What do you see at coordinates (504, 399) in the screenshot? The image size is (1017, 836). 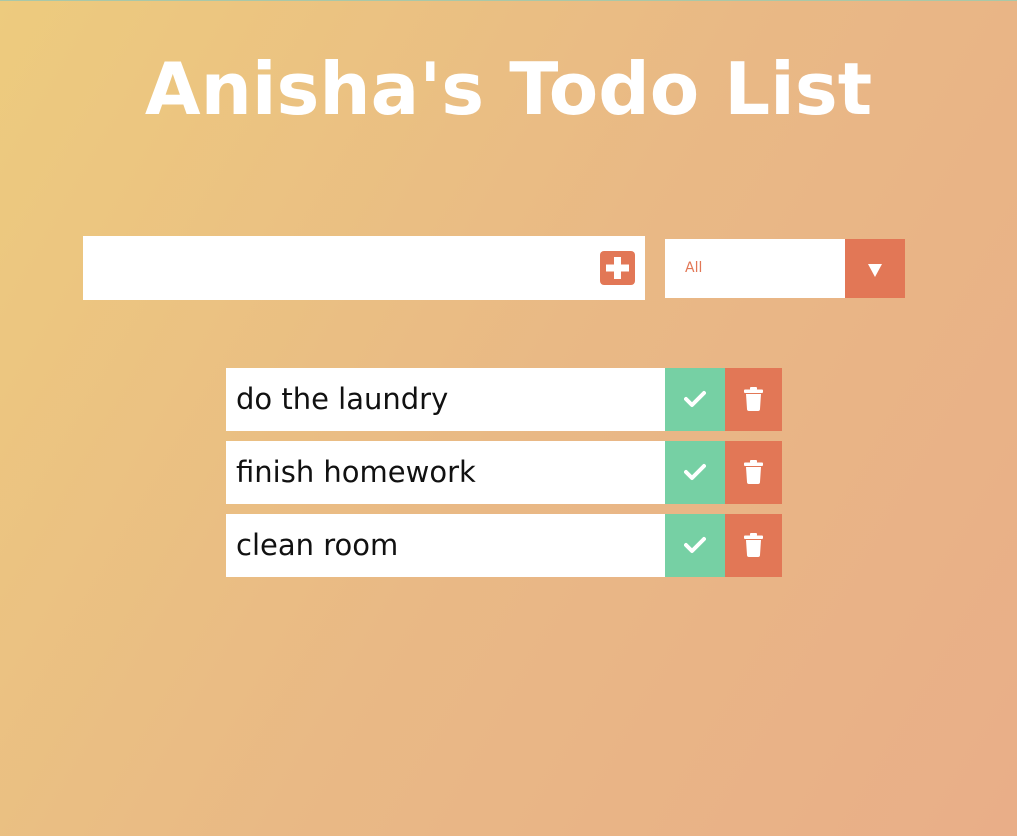 I see `todo-item: do the laundry` at bounding box center [504, 399].